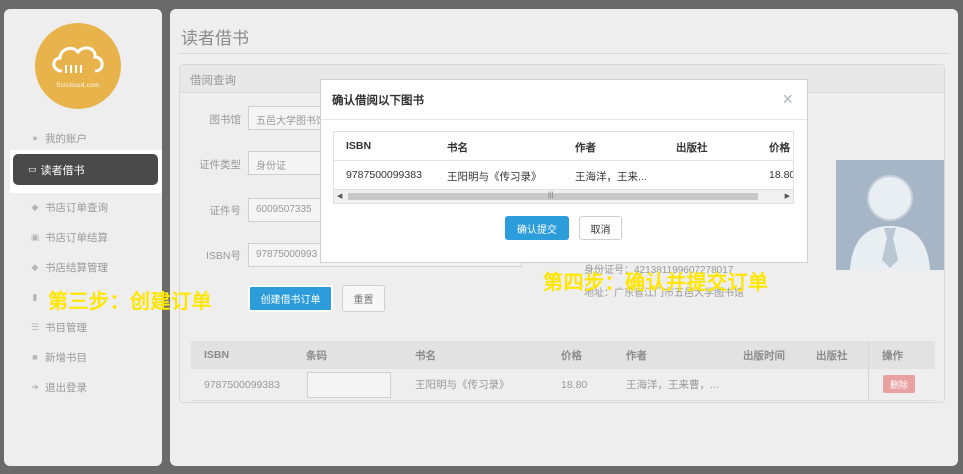  I want to click on book-icon: ■, so click(35, 357).